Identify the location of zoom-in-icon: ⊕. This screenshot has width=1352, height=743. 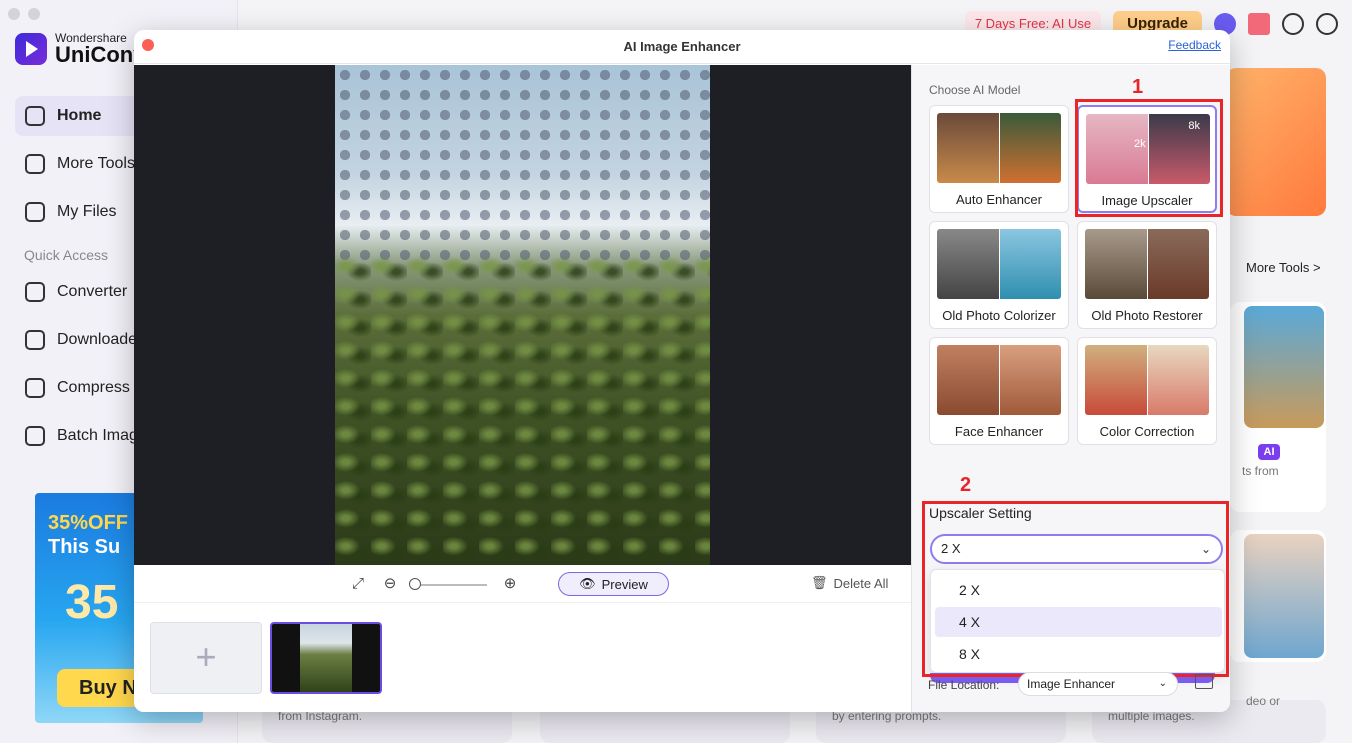
(510, 584).